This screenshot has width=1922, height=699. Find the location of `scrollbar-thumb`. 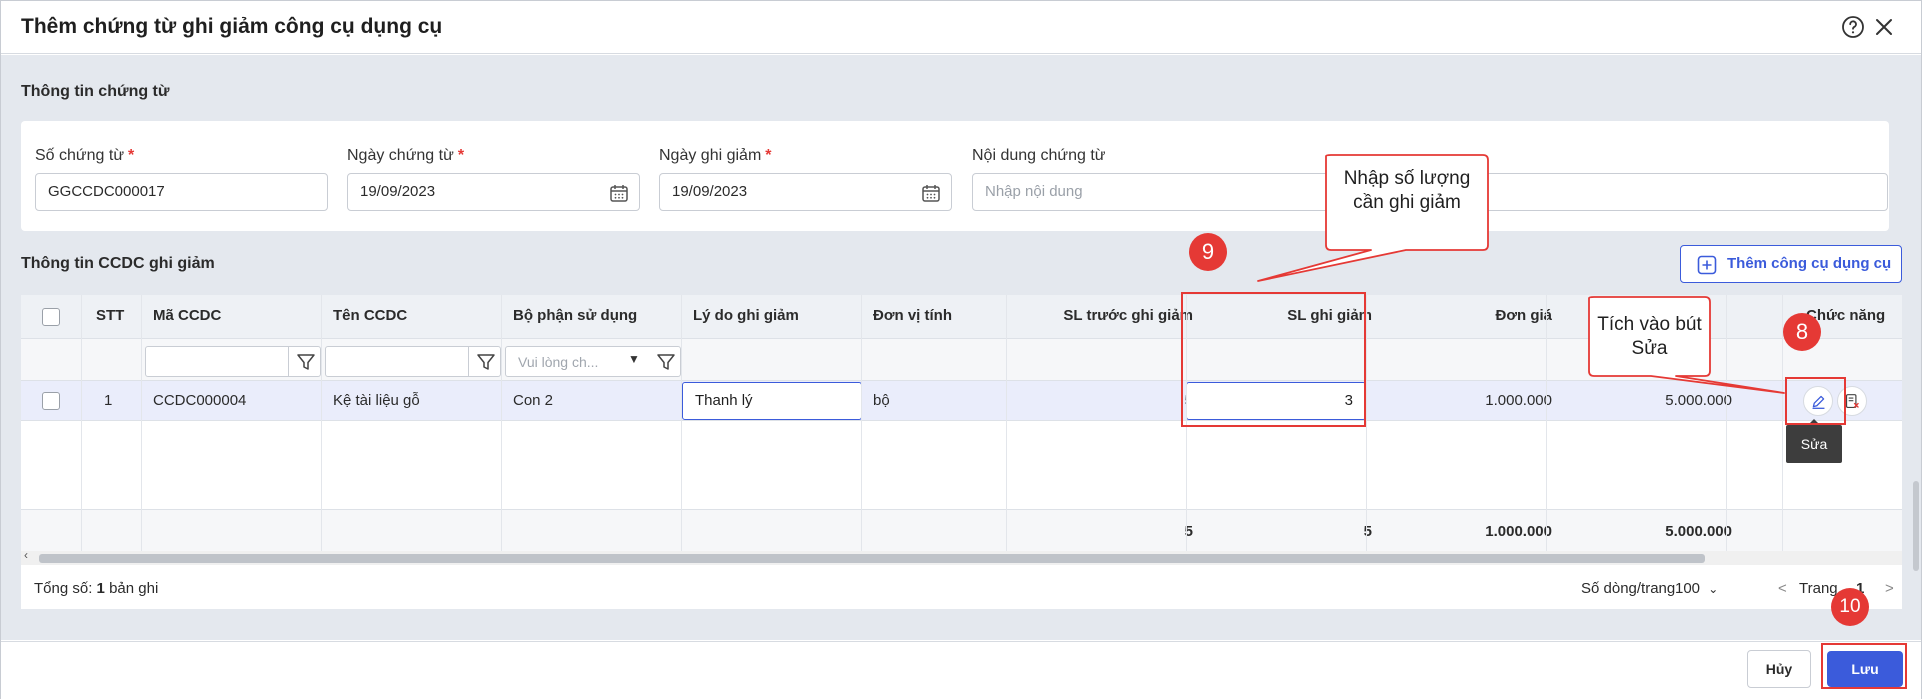

scrollbar-thumb is located at coordinates (872, 558).